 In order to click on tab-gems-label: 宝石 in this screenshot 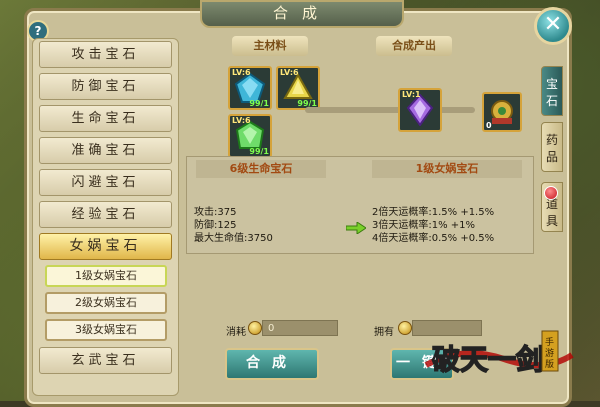, I will do `click(551, 92)`.